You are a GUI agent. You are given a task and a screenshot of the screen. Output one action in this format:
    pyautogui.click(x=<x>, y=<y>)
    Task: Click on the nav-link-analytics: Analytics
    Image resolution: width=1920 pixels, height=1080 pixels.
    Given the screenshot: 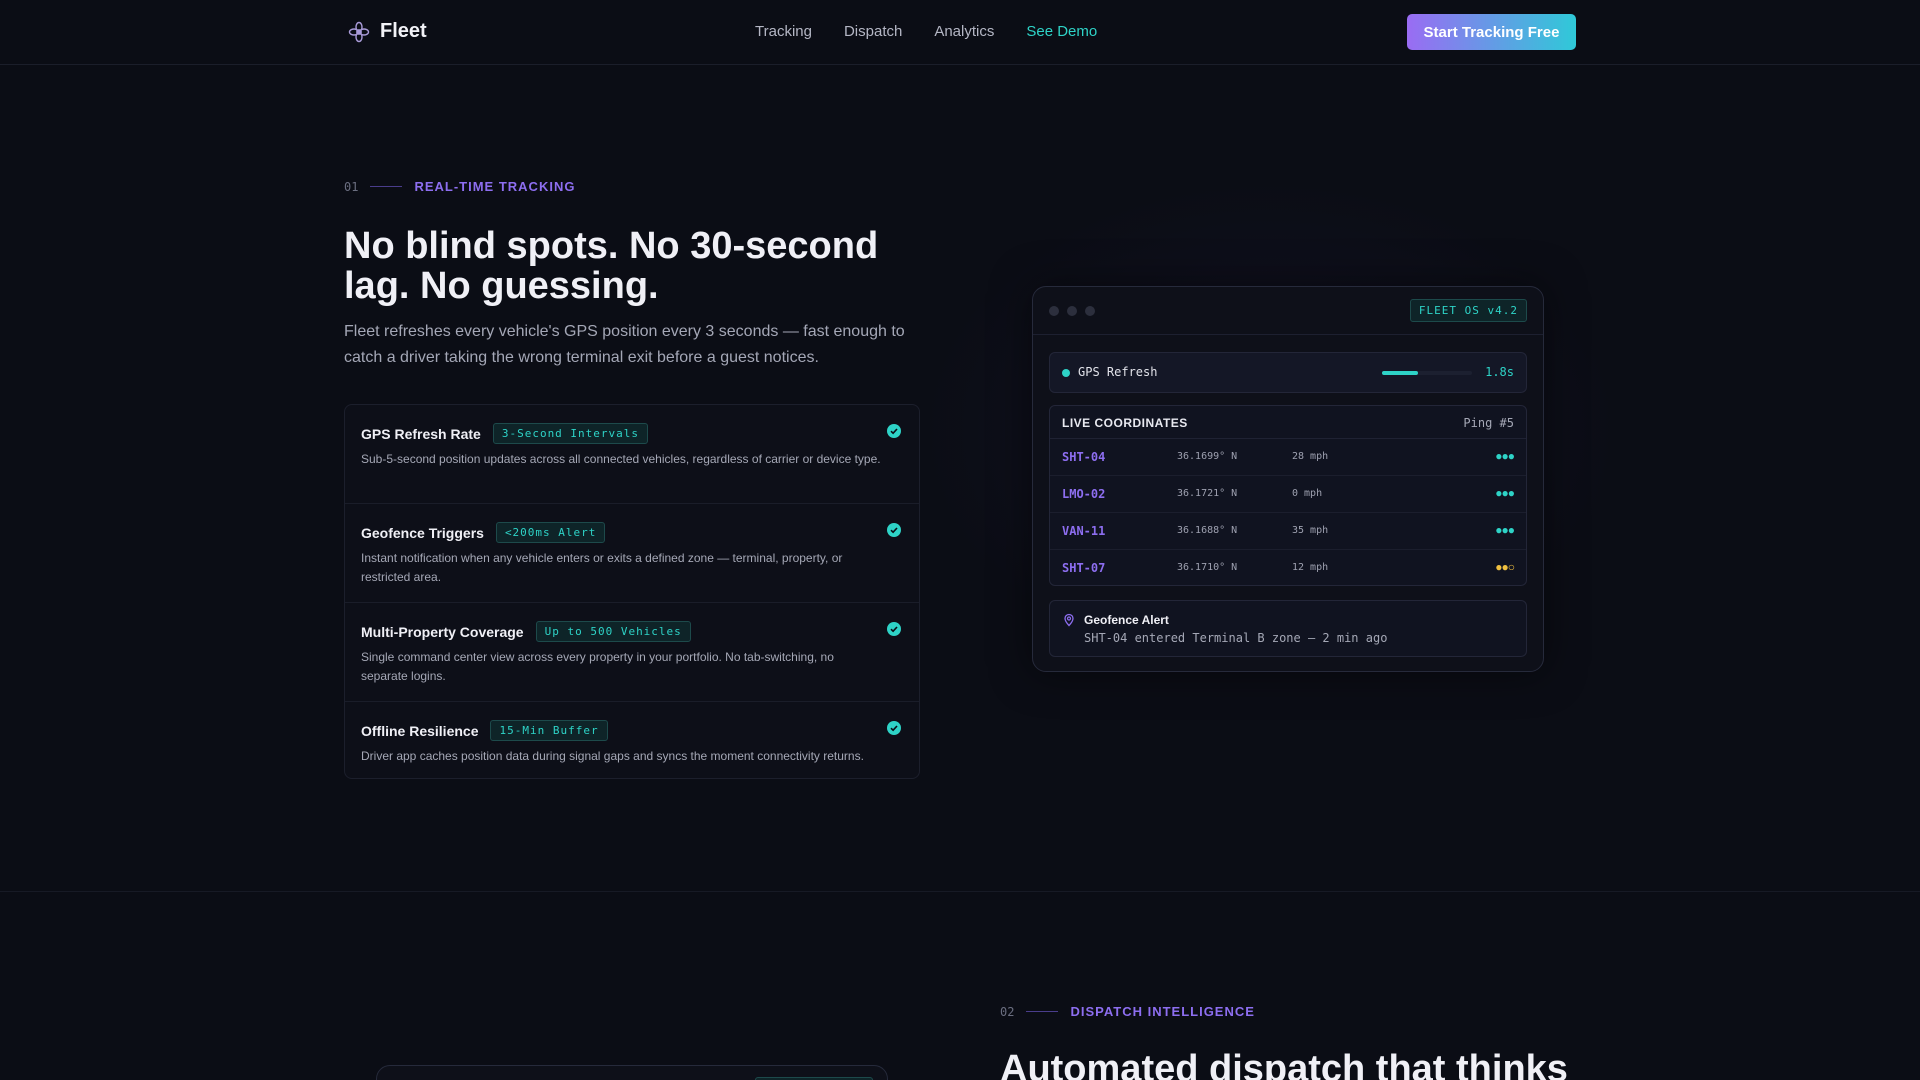 What is the action you would take?
    pyautogui.click(x=964, y=31)
    